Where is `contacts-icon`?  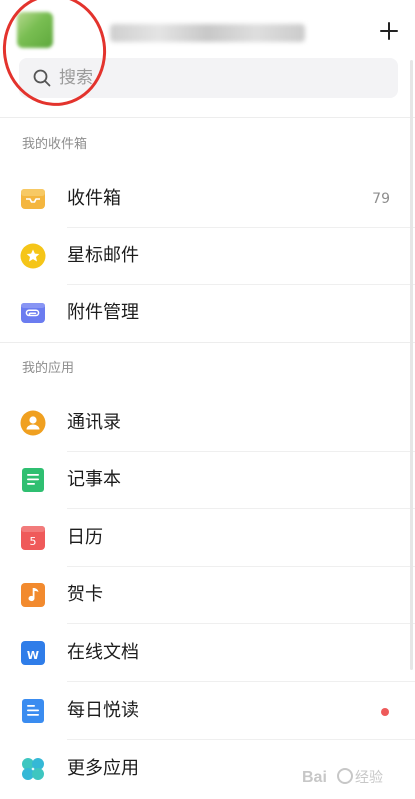 contacts-icon is located at coordinates (33, 423).